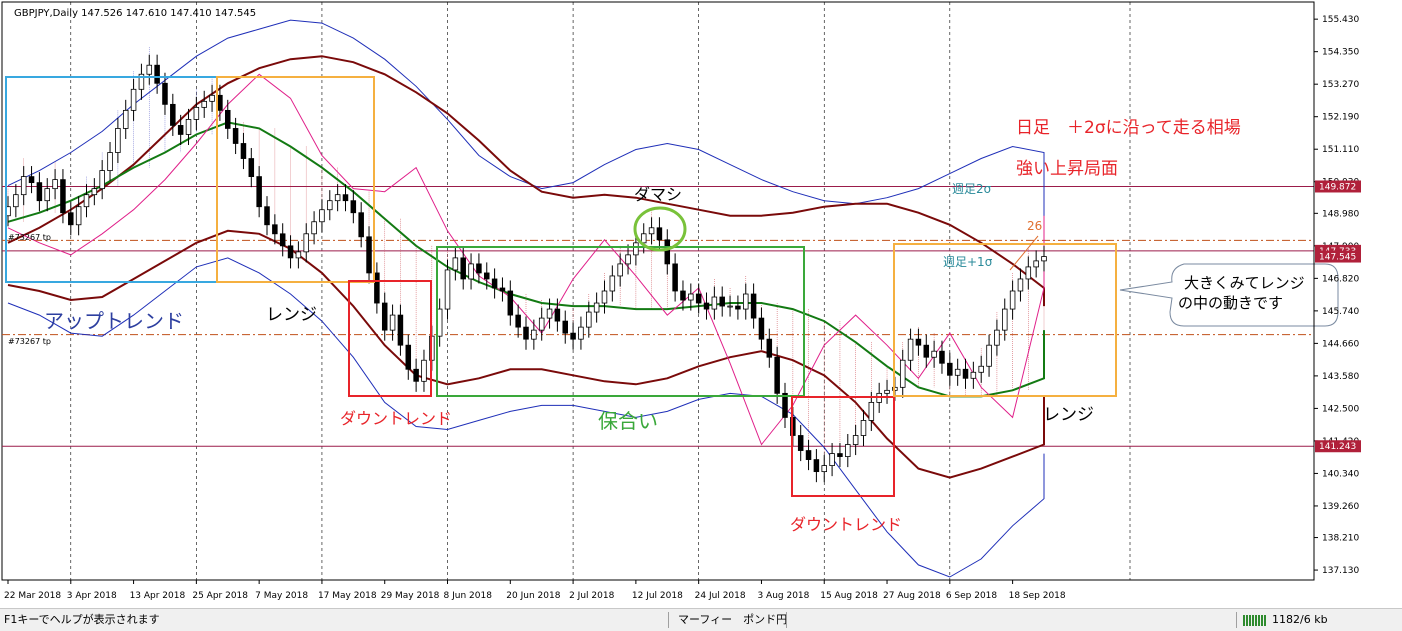 The height and width of the screenshot is (631, 1402). I want to click on y-tick-label: 153.270, so click(1340, 85).